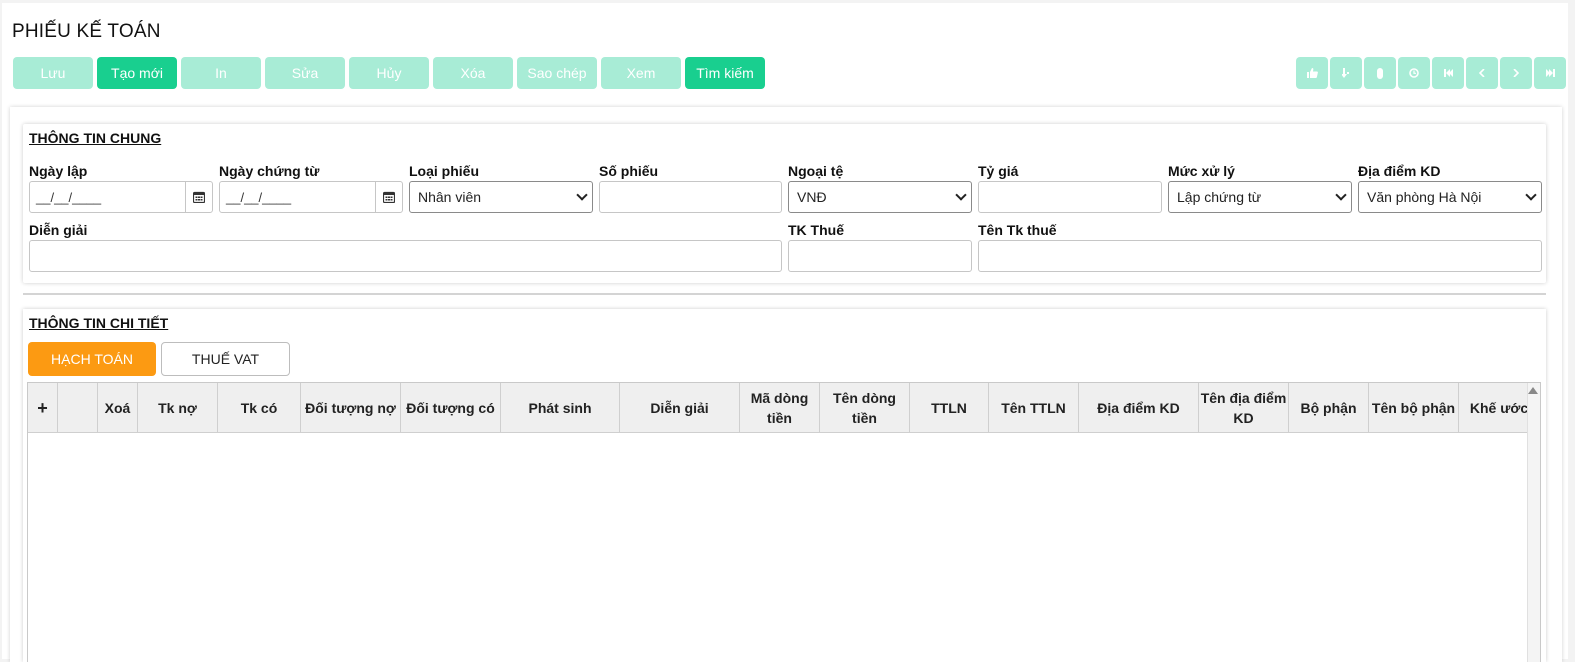 Image resolution: width=1575 pixels, height=662 pixels. I want to click on prev-icon, so click(1482, 73).